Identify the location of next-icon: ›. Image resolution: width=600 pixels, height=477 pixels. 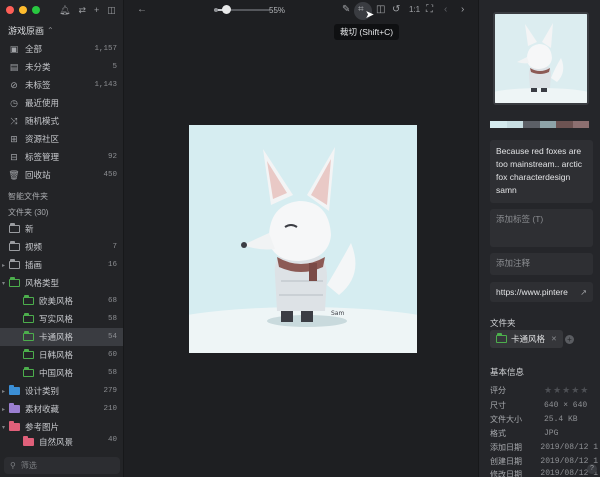
(462, 9).